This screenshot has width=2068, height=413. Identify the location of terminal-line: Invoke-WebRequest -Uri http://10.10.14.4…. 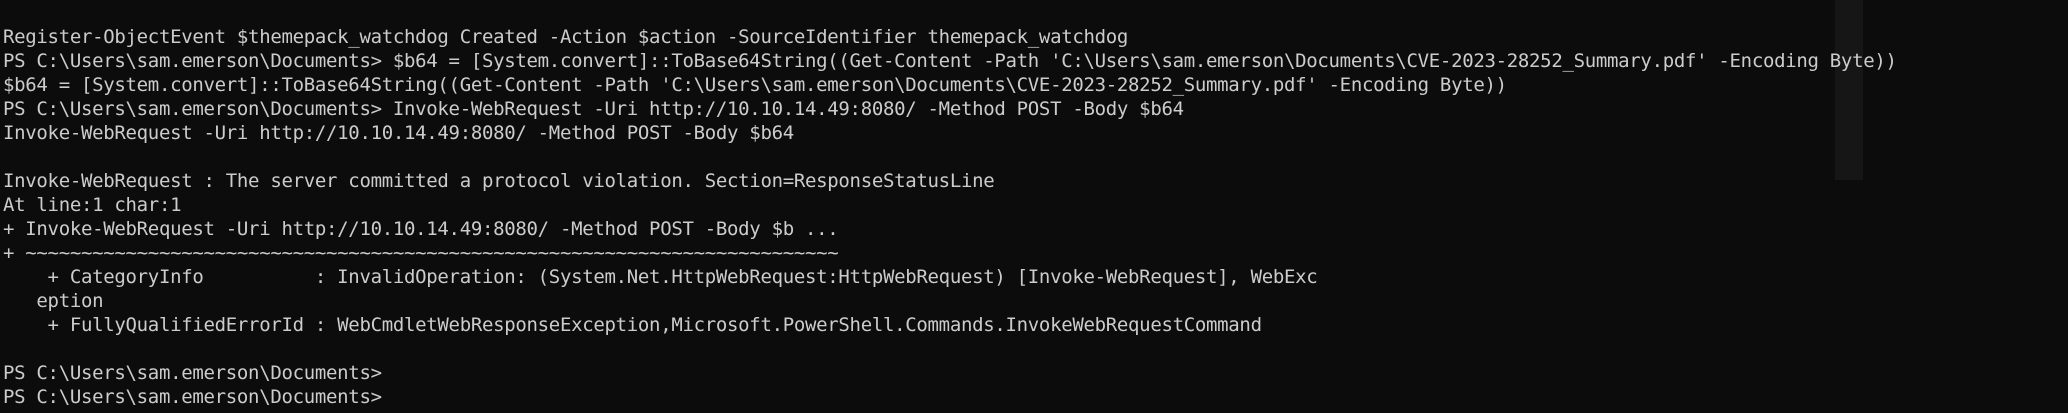
(398, 133).